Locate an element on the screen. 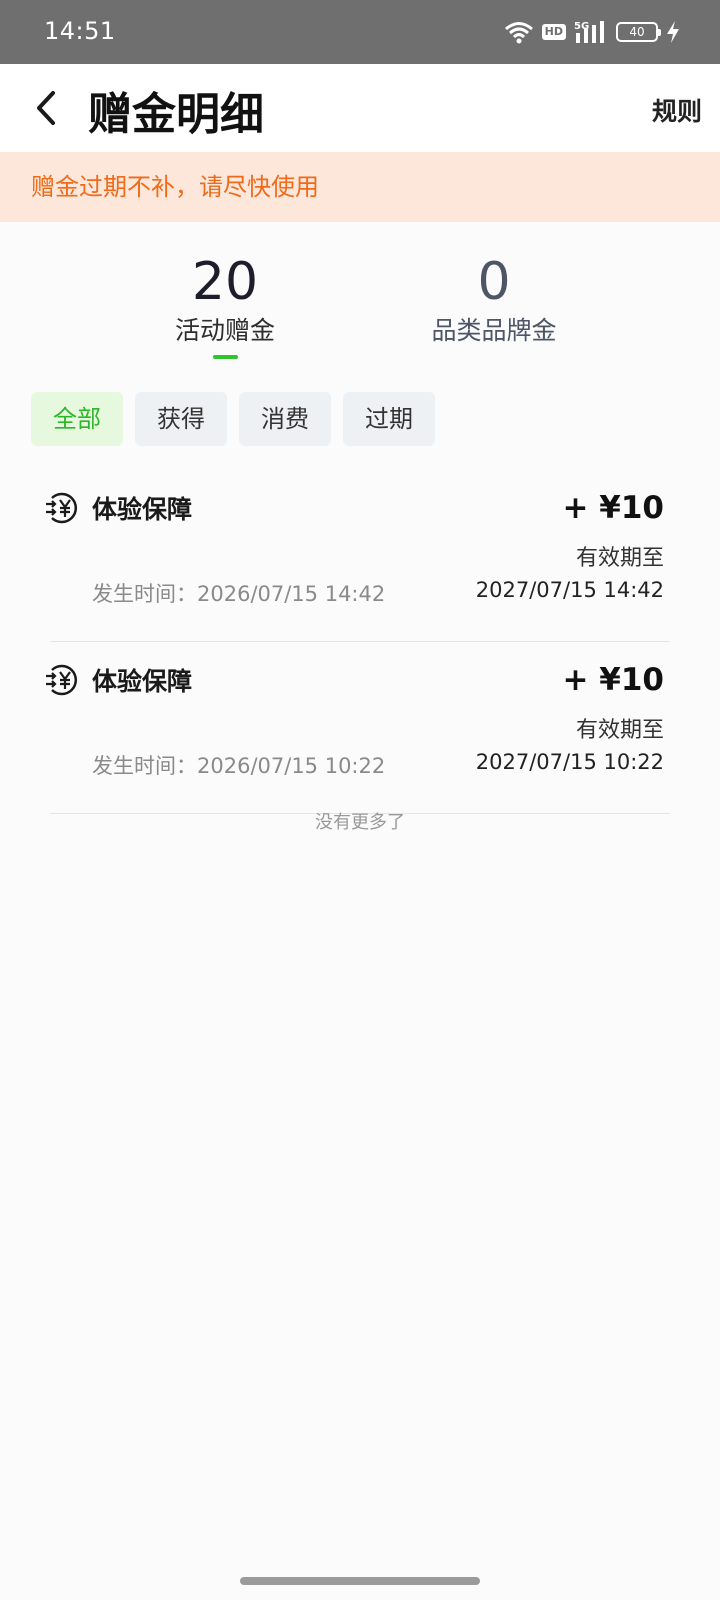 The image size is (720, 1600). filter-earned: 获得 is located at coordinates (181, 419).